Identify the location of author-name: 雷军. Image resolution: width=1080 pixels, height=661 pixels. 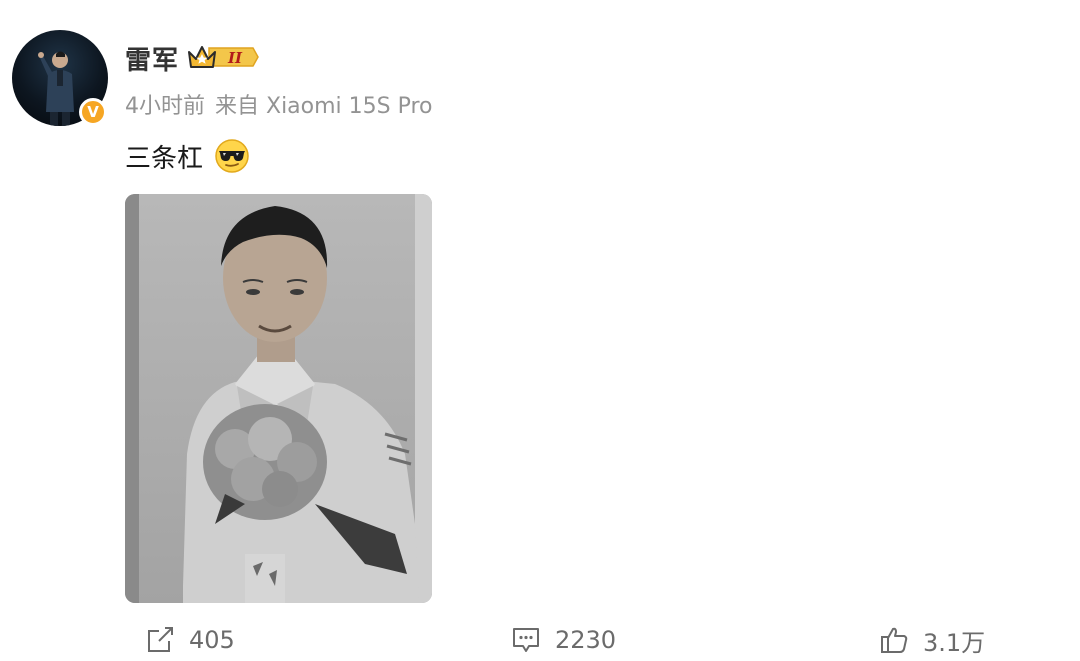
(152, 58).